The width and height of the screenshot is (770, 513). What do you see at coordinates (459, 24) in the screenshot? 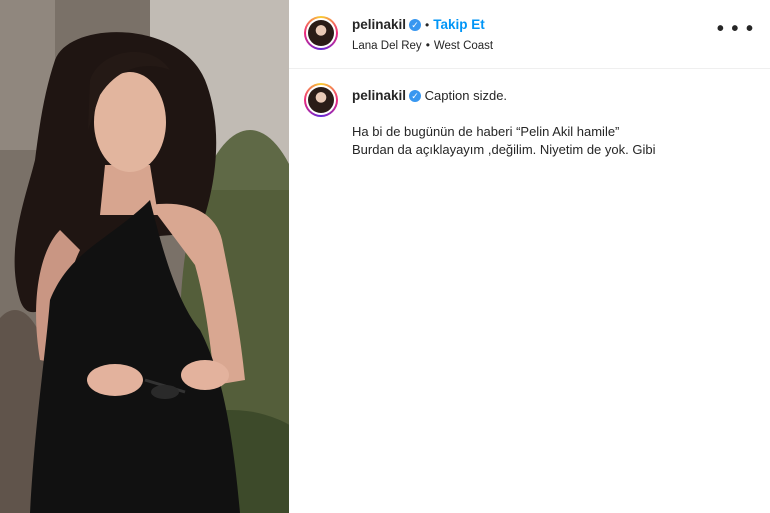
I see `follow-button: Takip Et` at bounding box center [459, 24].